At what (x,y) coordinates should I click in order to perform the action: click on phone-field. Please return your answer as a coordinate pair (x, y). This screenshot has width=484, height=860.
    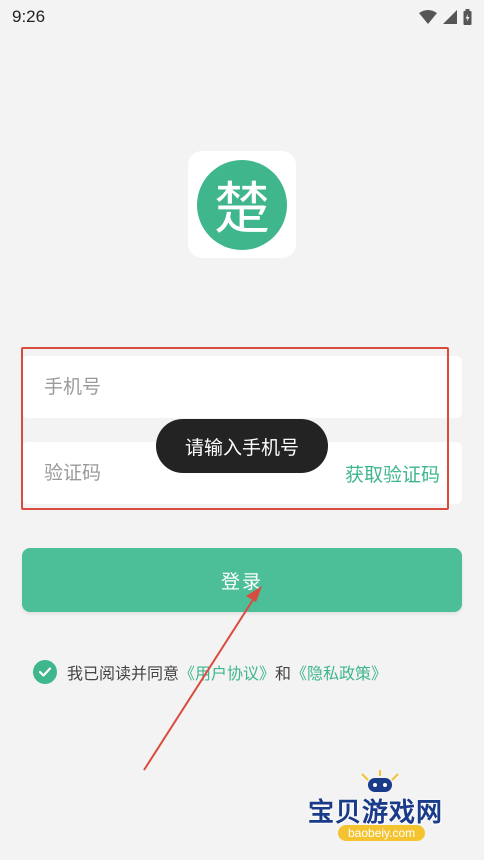
    Looking at the image, I should click on (242, 387).